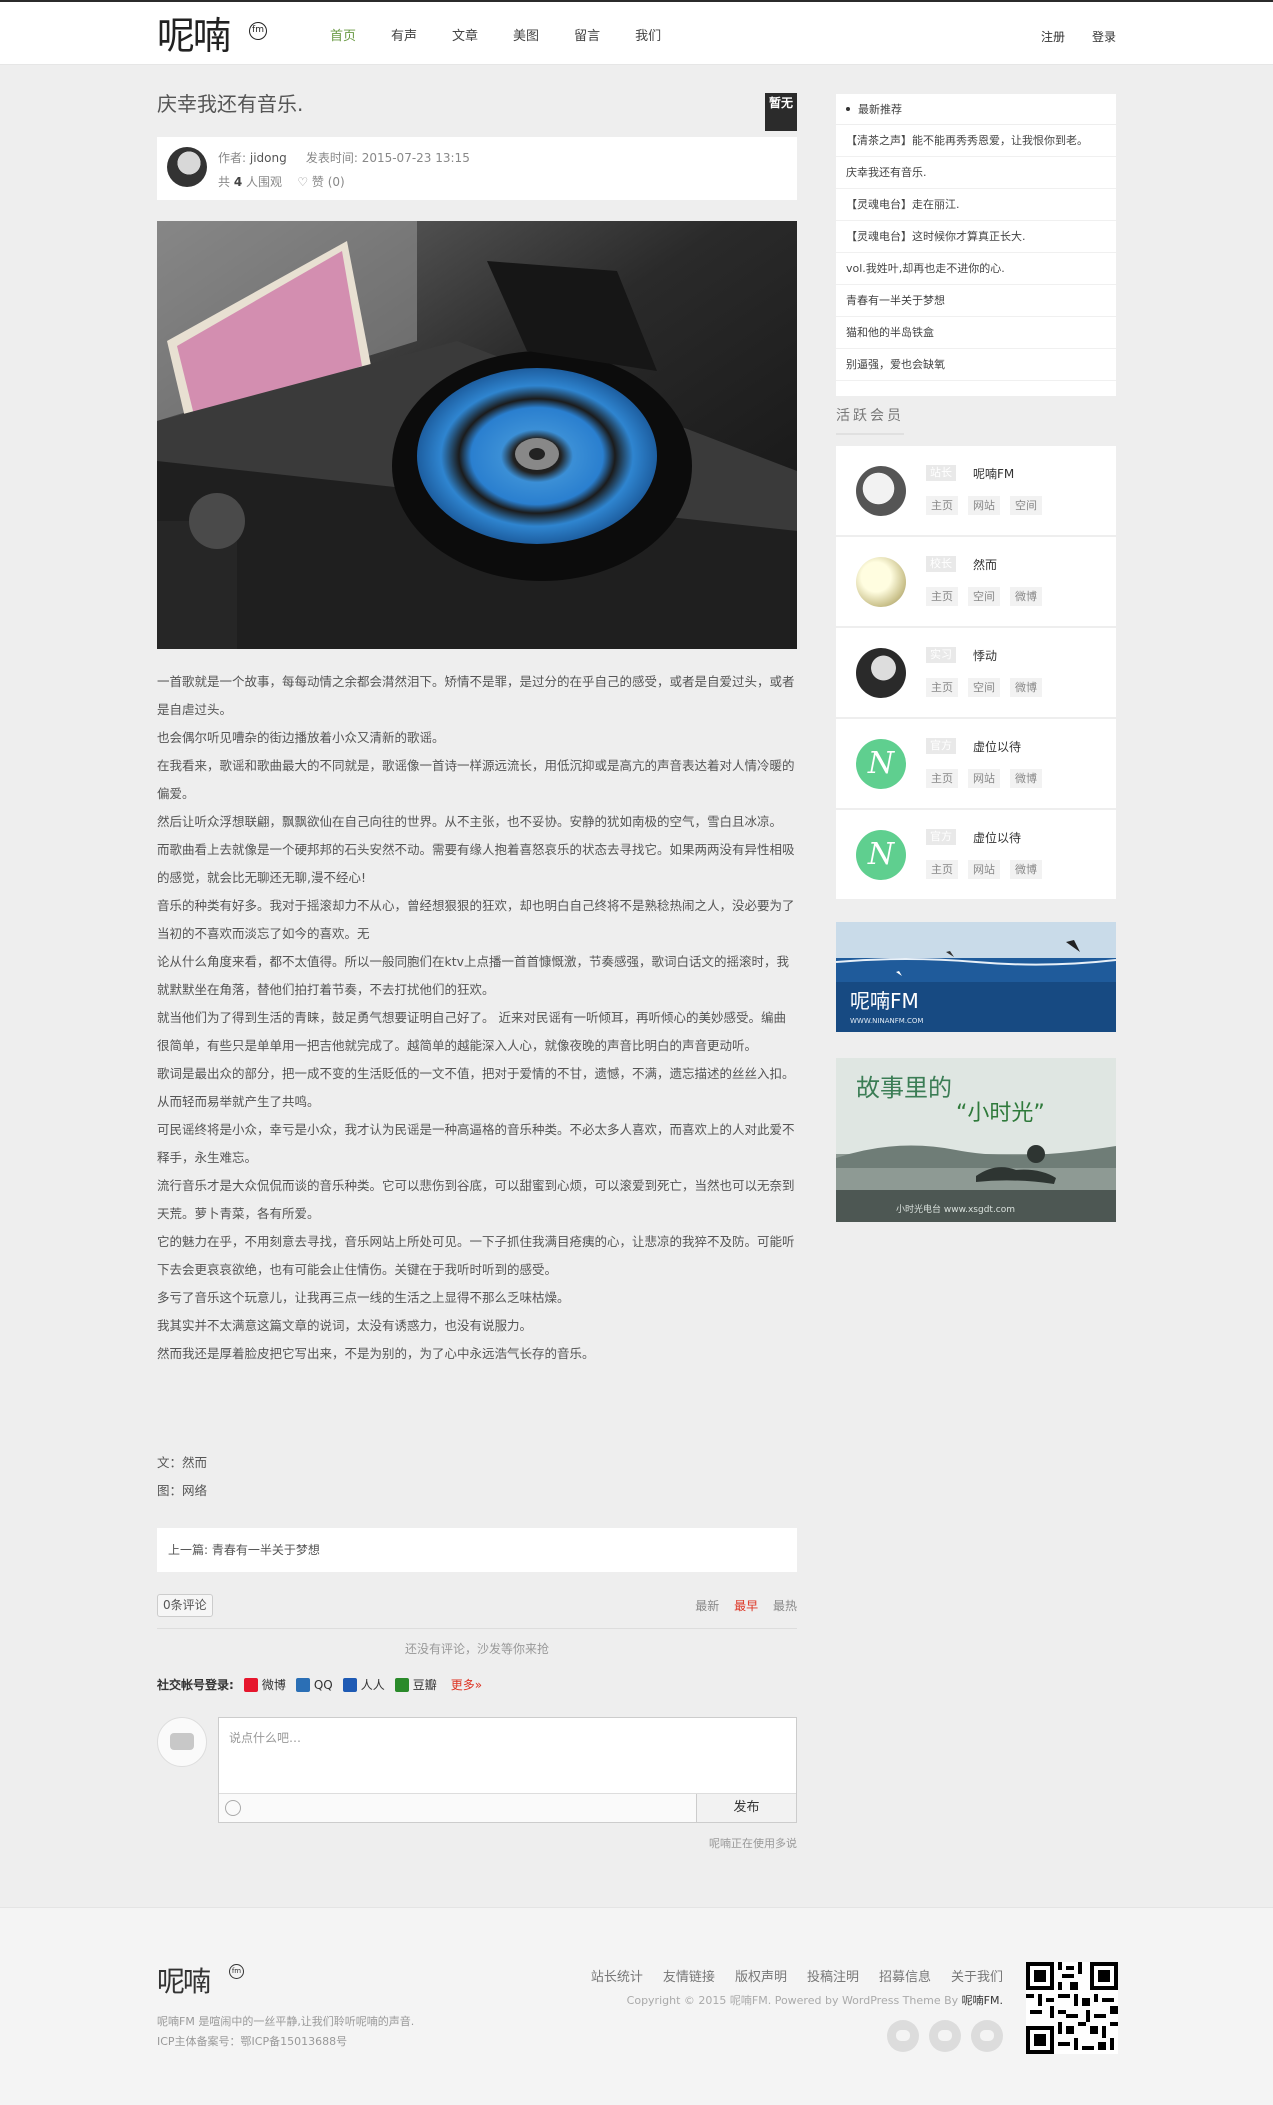 The image size is (1273, 2105). What do you see at coordinates (266, 1550) in the screenshot?
I see `prev-post-link: 青春有一半关于梦想` at bounding box center [266, 1550].